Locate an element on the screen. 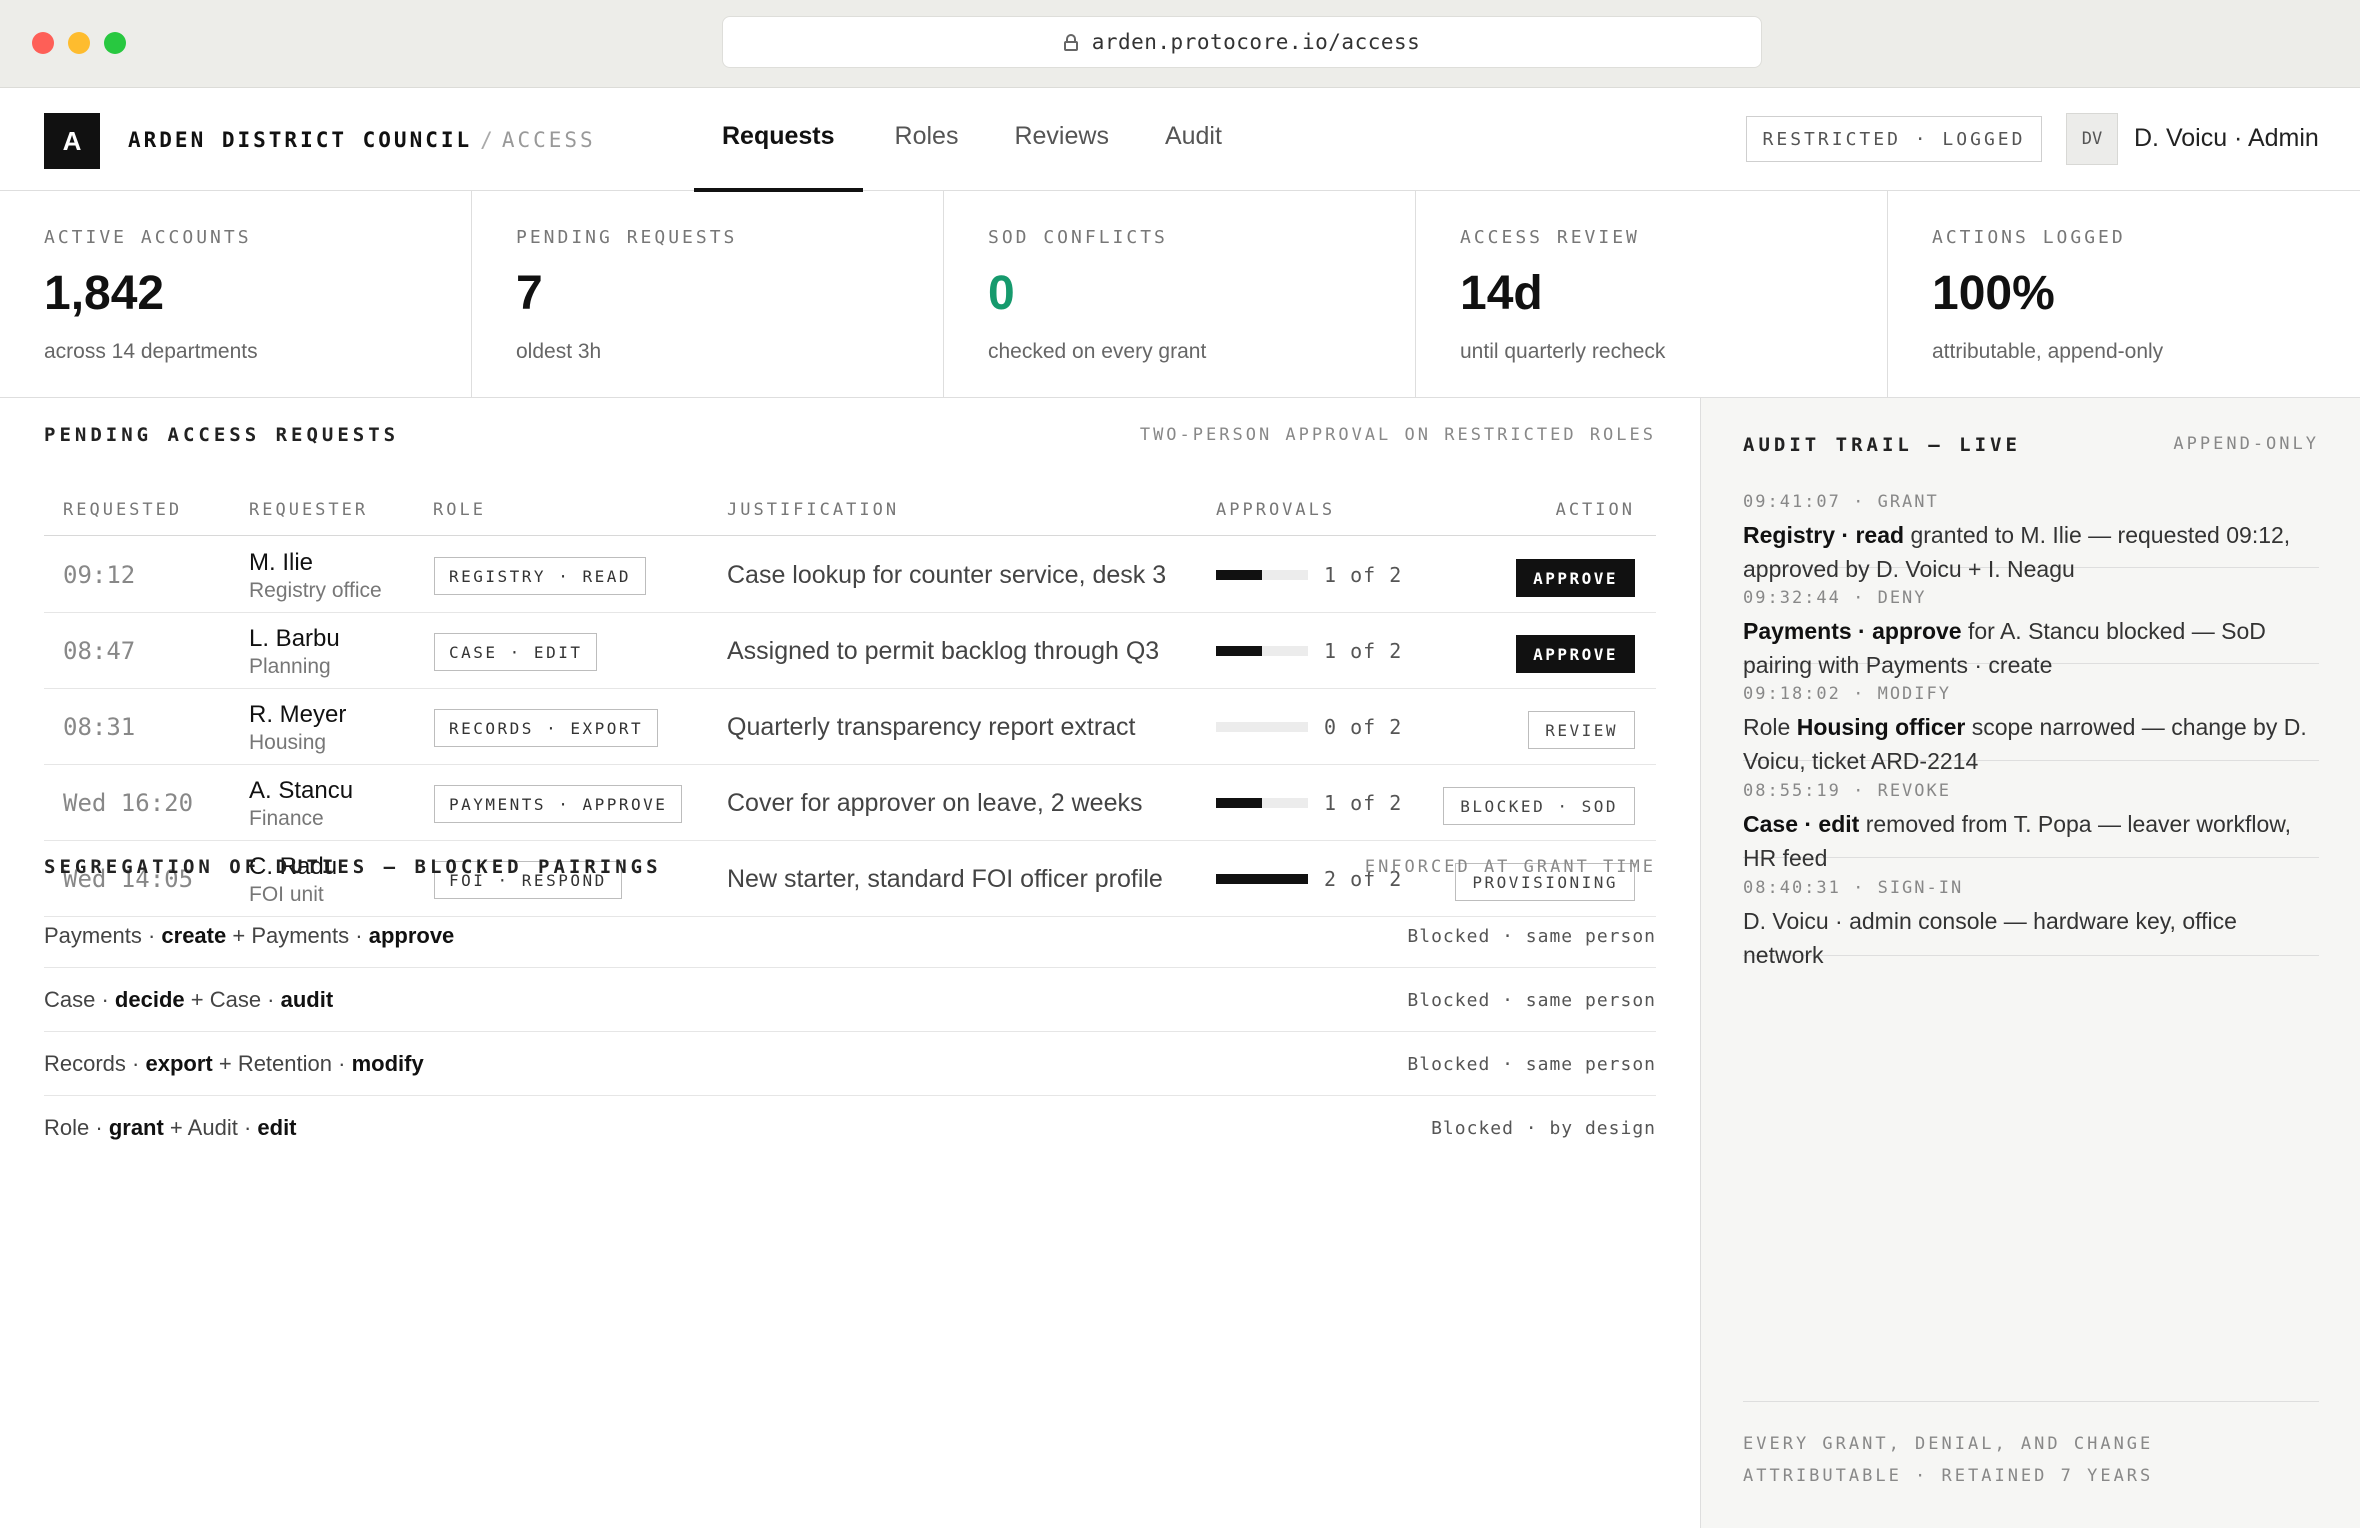 This screenshot has height=1528, width=2360. stat-label: ACTIVE ACCOUNTS is located at coordinates (148, 237).